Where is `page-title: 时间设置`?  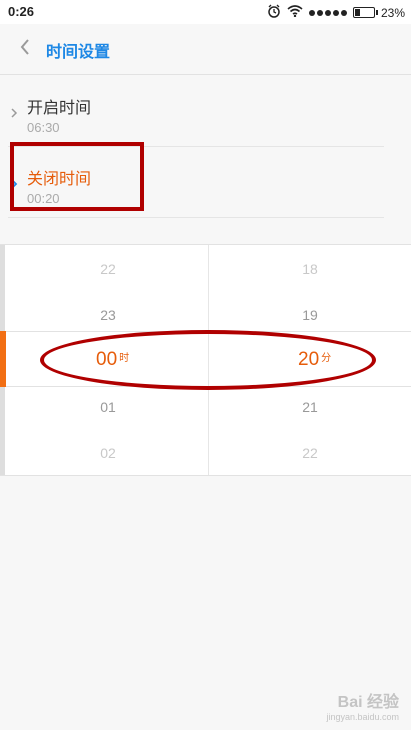 page-title: 时间设置 is located at coordinates (78, 51).